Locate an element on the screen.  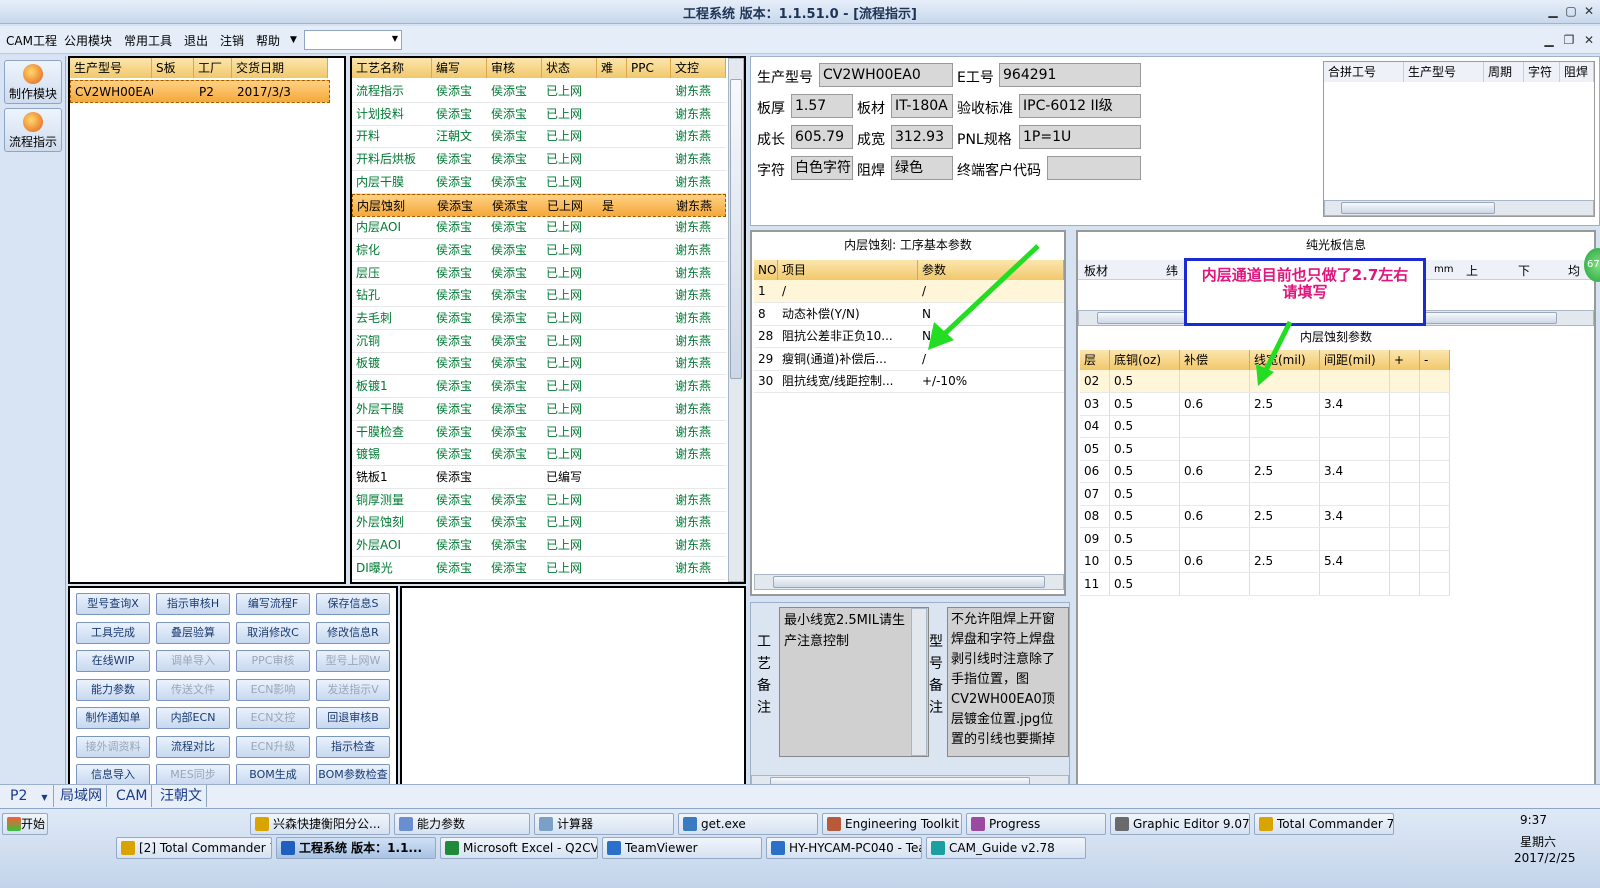
etch-row: 09 0.5 is located at coordinates (1265, 539).